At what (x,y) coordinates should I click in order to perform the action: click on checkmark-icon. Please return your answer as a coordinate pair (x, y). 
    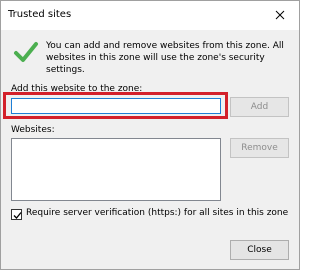
    Looking at the image, I should click on (26, 52).